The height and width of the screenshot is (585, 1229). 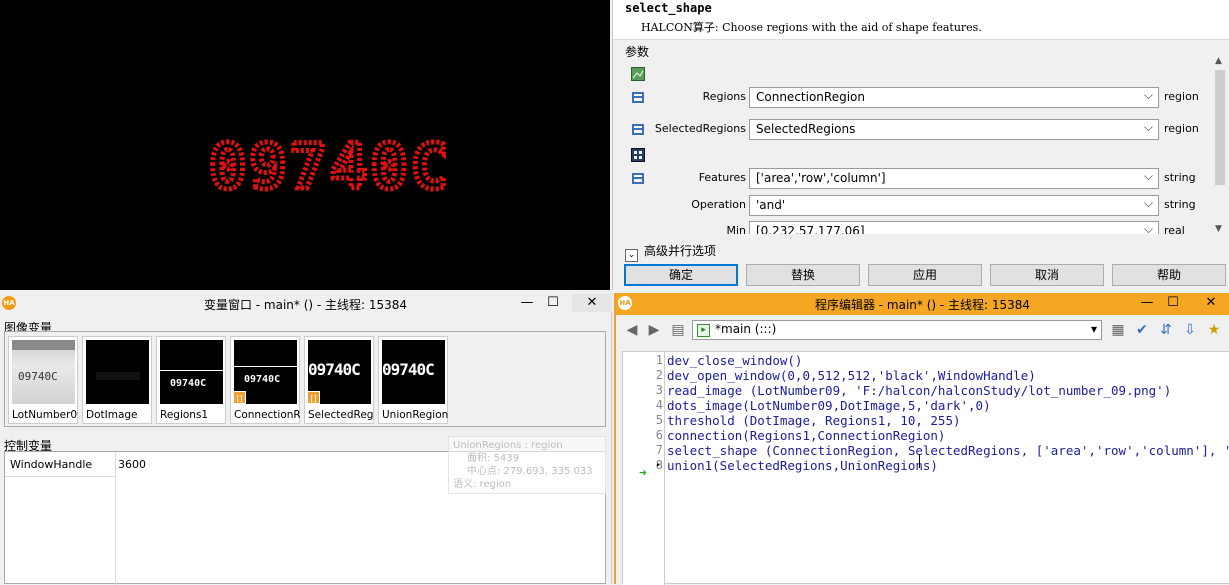 I want to click on params-scrollbar: ▲ ▼, so click(x=1220, y=145).